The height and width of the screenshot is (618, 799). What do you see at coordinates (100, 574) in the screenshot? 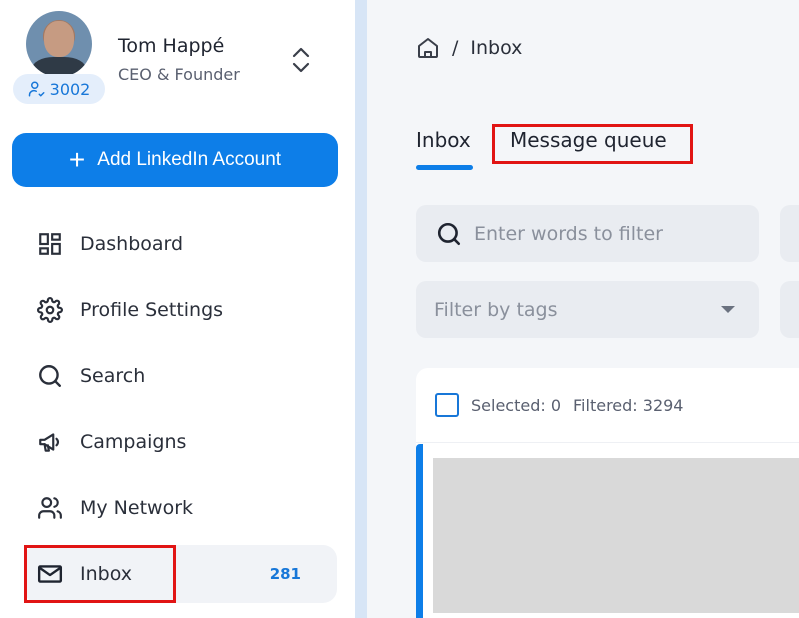
I see `highlight-box-inbox` at bounding box center [100, 574].